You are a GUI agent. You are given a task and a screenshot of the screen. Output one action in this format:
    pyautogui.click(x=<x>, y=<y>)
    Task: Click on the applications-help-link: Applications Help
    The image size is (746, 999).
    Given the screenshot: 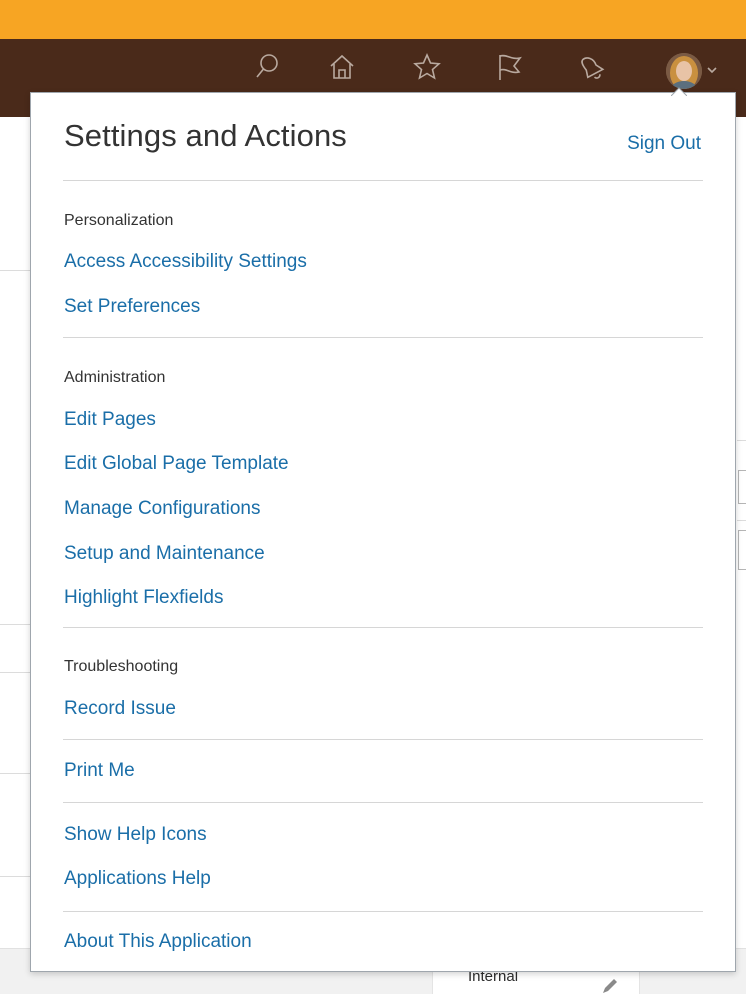 What is the action you would take?
    pyautogui.click(x=137, y=879)
    